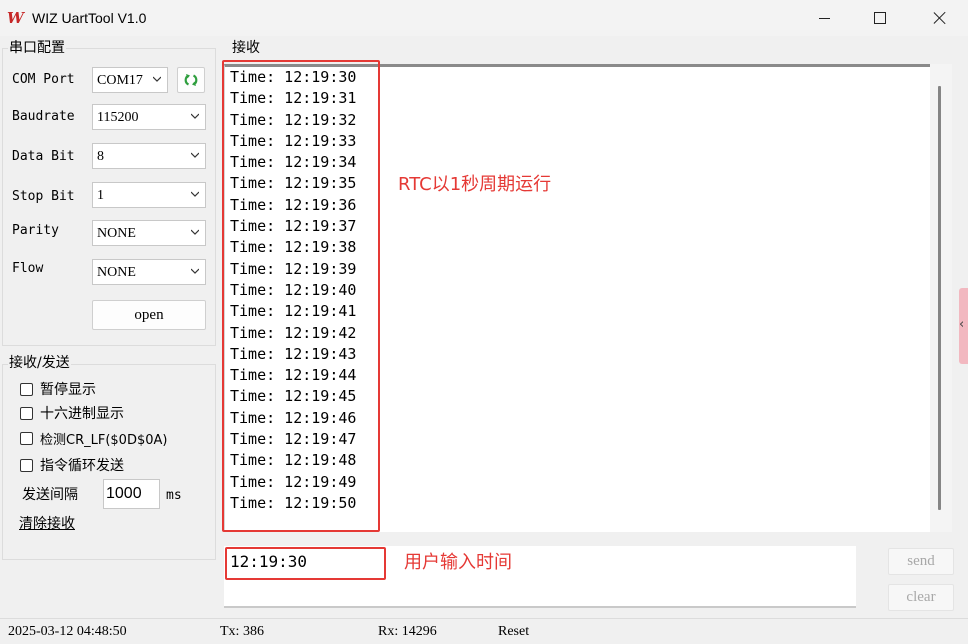 This screenshot has height=644, width=968. What do you see at coordinates (89, 18) in the screenshot?
I see `window-title: WIZ UartTool V1.0` at bounding box center [89, 18].